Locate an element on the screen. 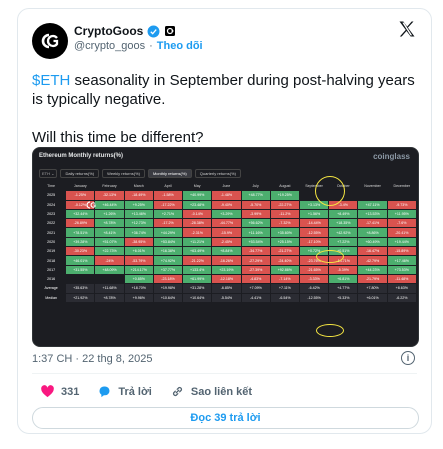 The image size is (443, 449). table-cell: +51.07% is located at coordinates (109, 242).